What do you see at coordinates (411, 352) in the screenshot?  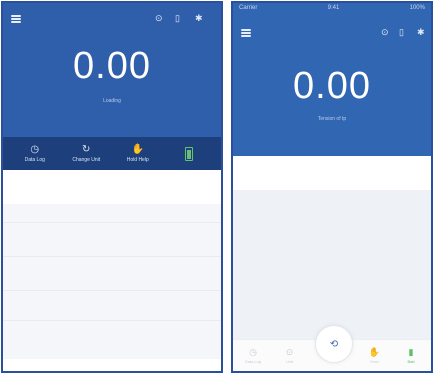 I see `battery-icon: ▮` at bounding box center [411, 352].